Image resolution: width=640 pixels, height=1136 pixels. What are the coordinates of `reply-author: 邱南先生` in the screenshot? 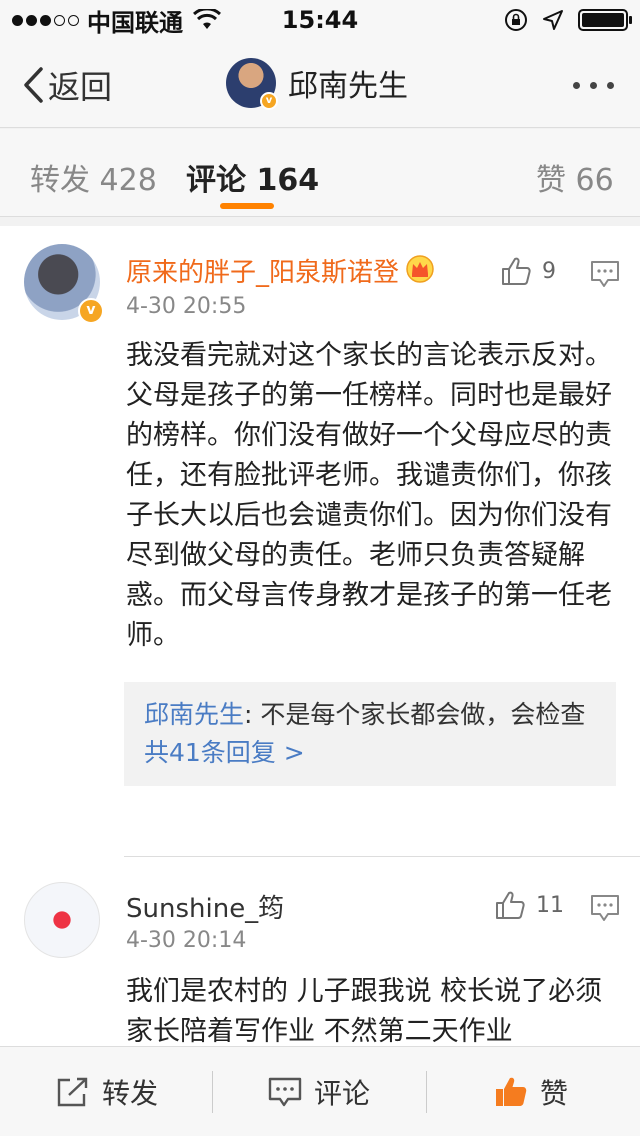 It's located at (194, 714).